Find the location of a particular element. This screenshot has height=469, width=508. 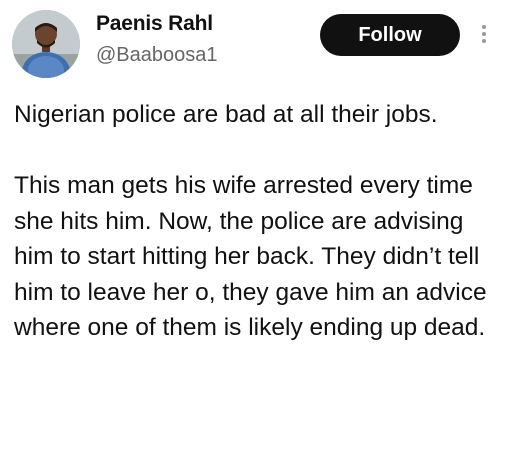

profile-photo-icon is located at coordinates (46, 44).